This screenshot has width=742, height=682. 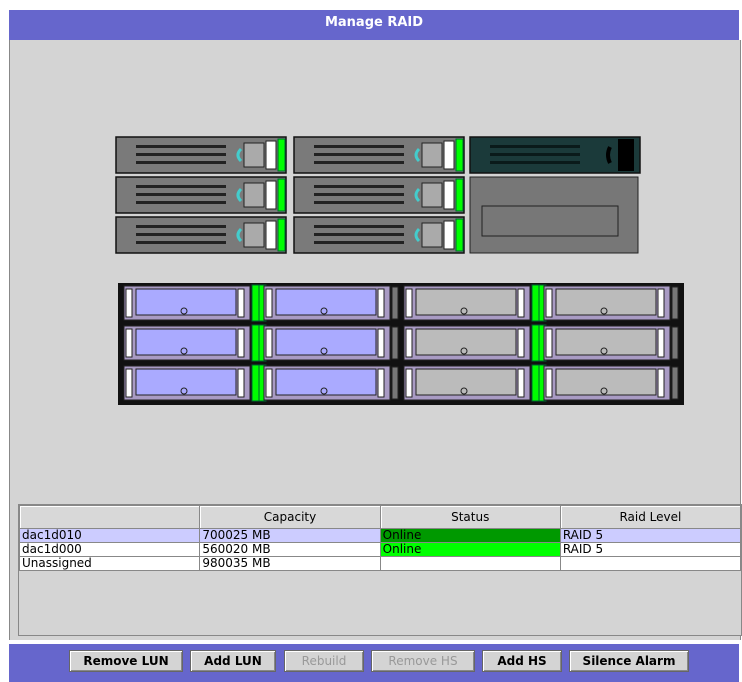 I want to click on header-raid-level: Raid Level, so click(x=650, y=517).